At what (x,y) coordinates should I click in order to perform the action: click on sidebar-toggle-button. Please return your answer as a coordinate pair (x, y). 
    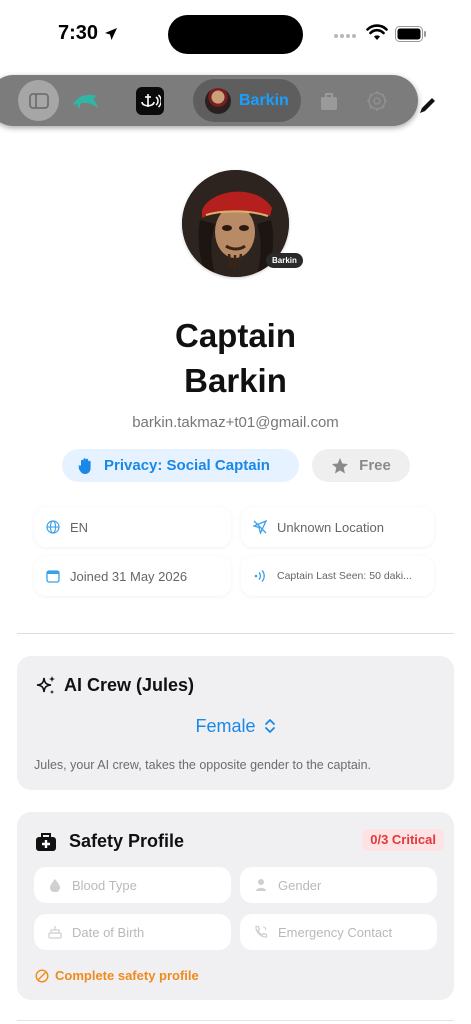
    Looking at the image, I should click on (38, 100).